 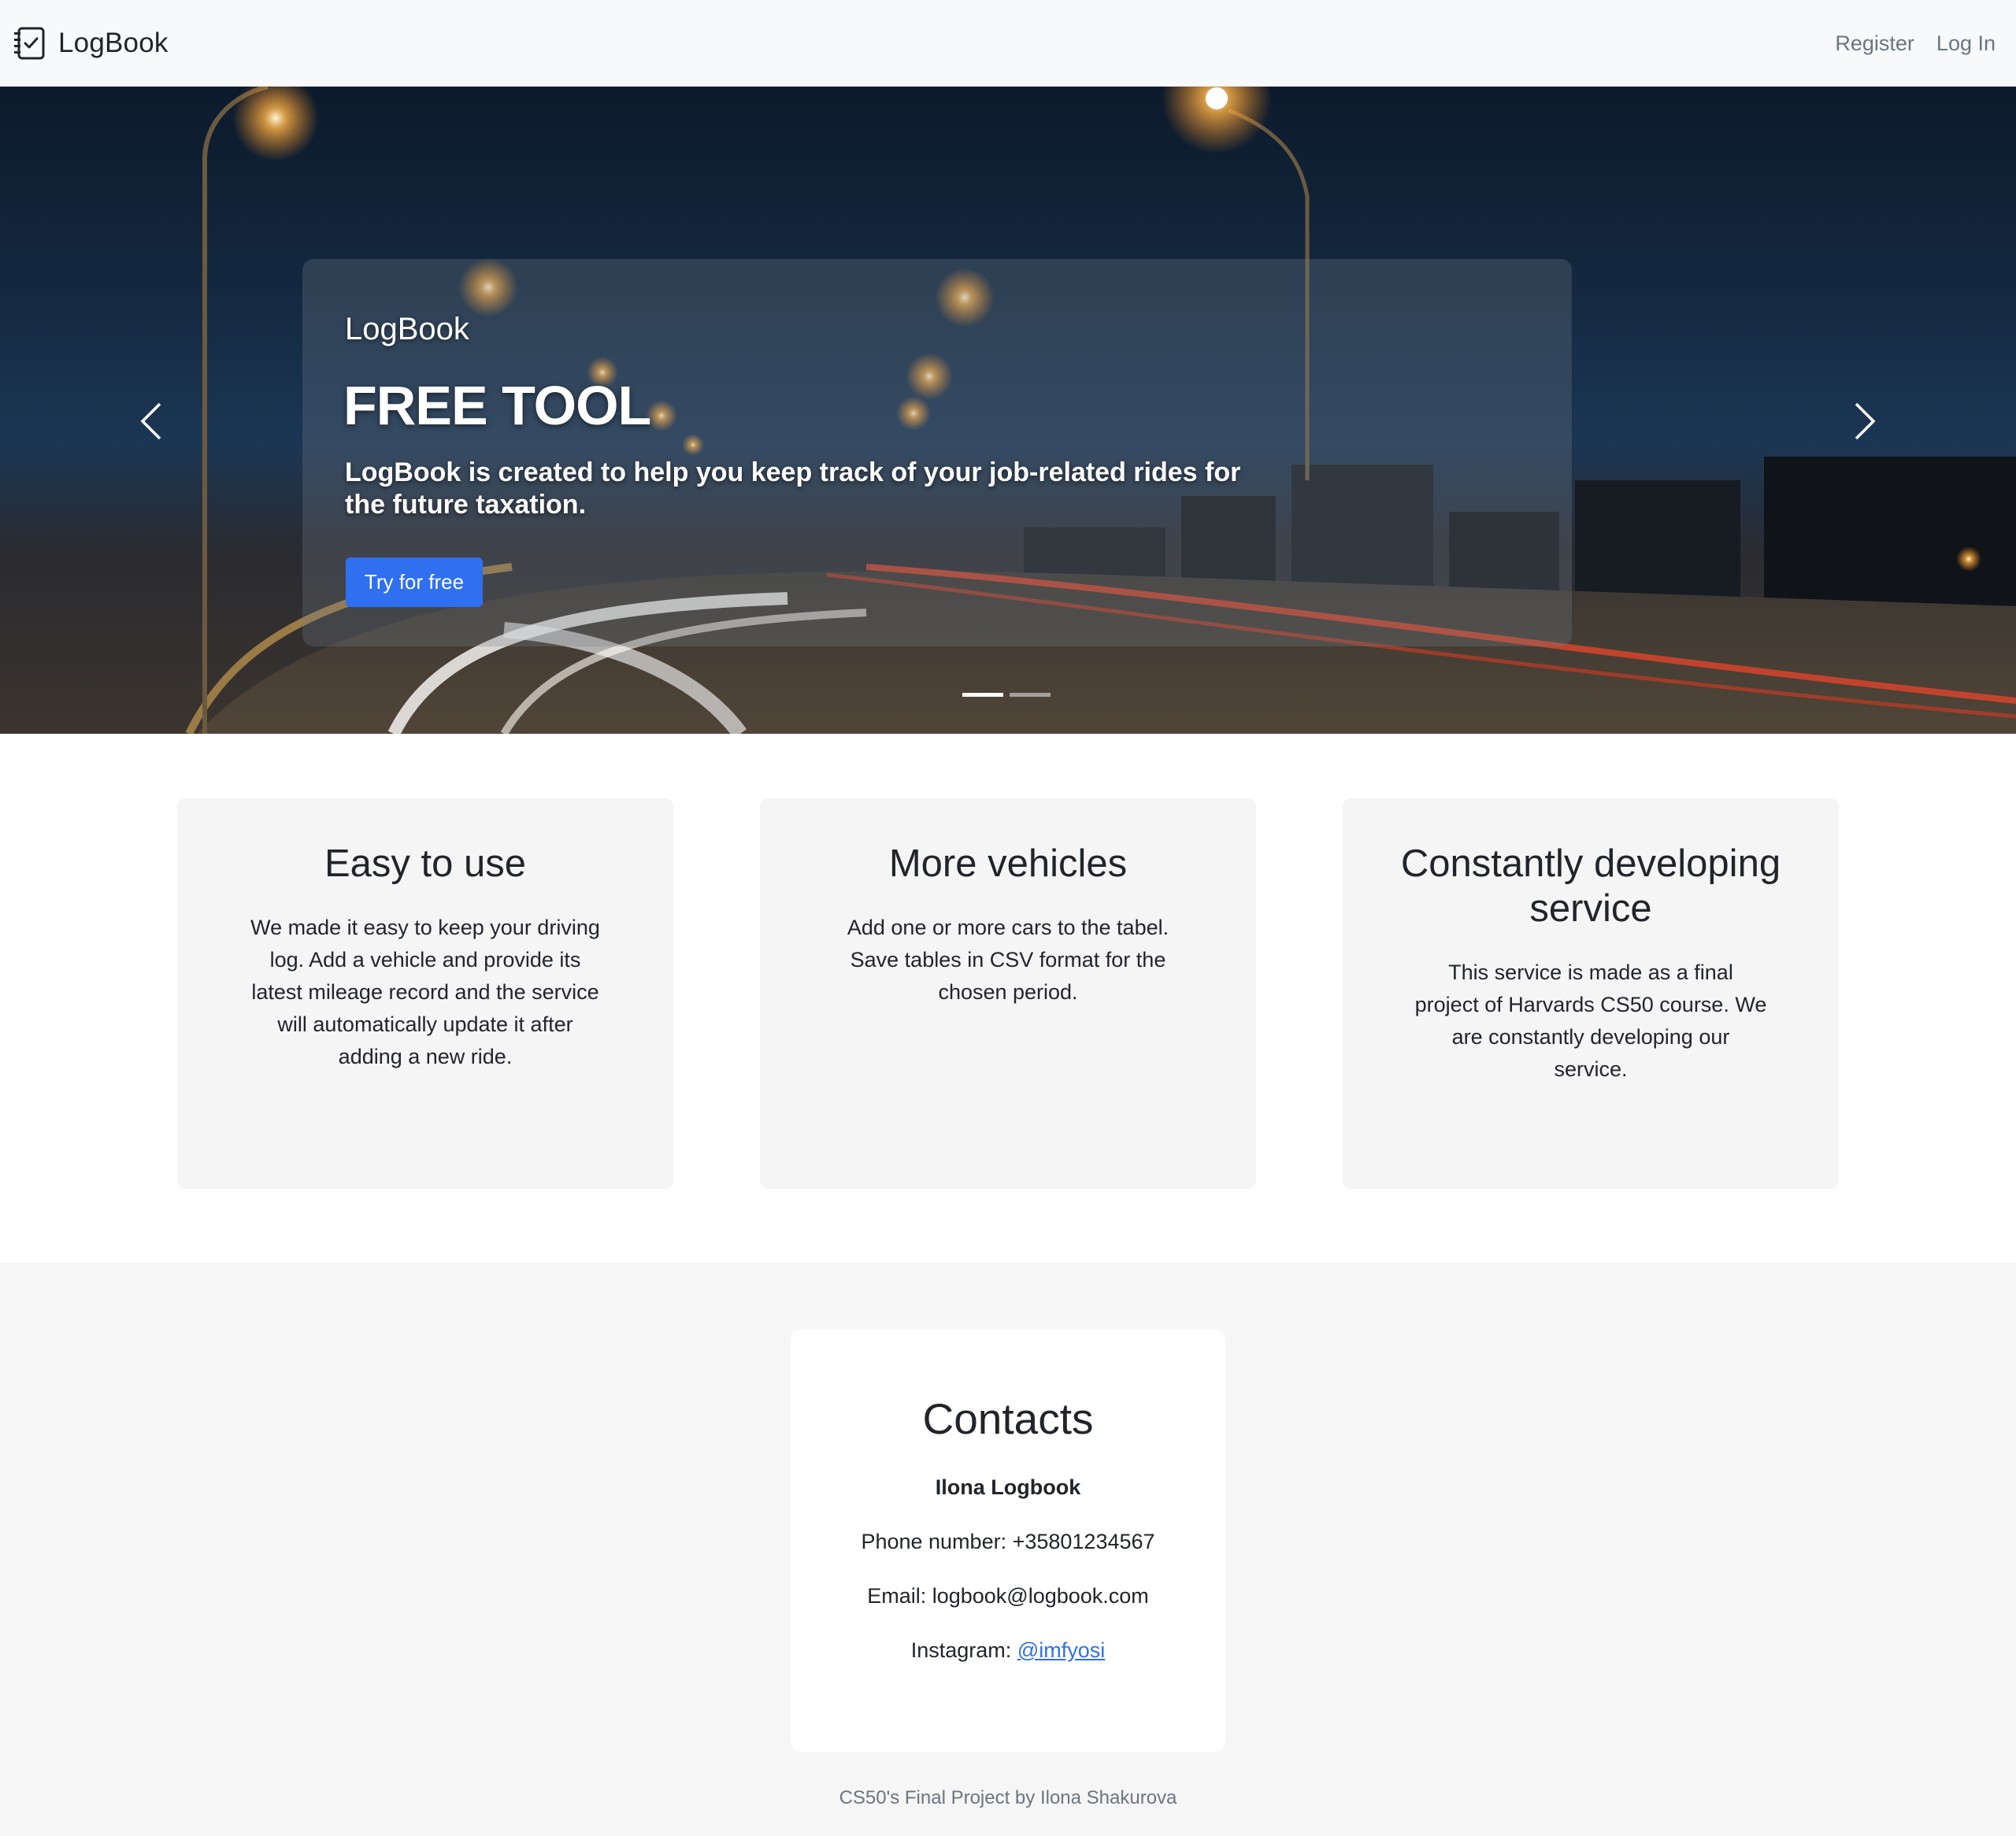 I want to click on brand-link: LogBook, so click(x=91, y=43).